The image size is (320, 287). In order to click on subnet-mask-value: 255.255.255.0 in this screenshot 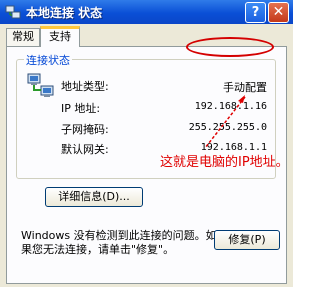, I will do `click(227, 127)`.